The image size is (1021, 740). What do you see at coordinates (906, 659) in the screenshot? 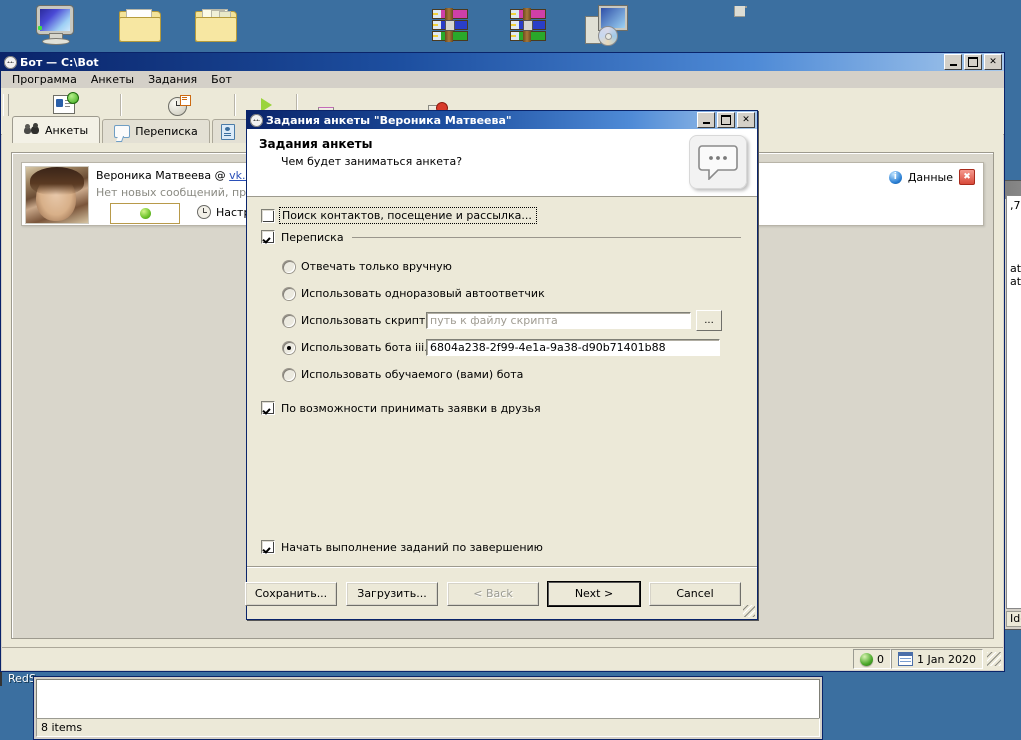
I see `calendar-icon` at bounding box center [906, 659].